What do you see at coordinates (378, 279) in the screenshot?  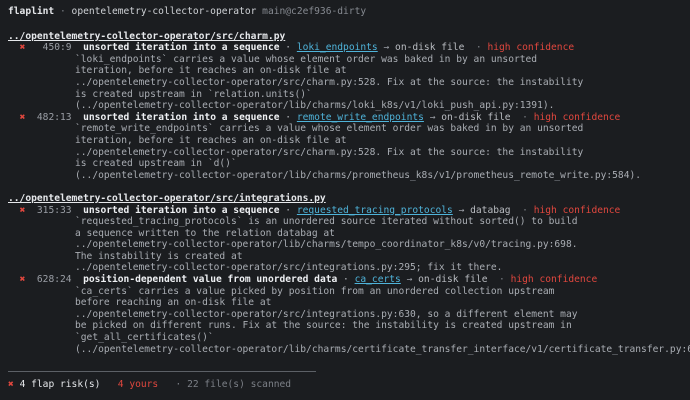 I see `symbol-link: ca_certs` at bounding box center [378, 279].